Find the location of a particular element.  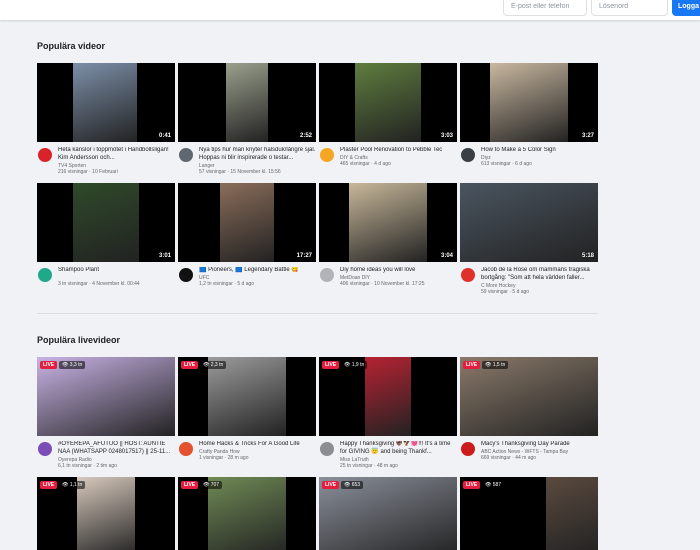

video-duration: 5:18 is located at coordinates (587, 256).